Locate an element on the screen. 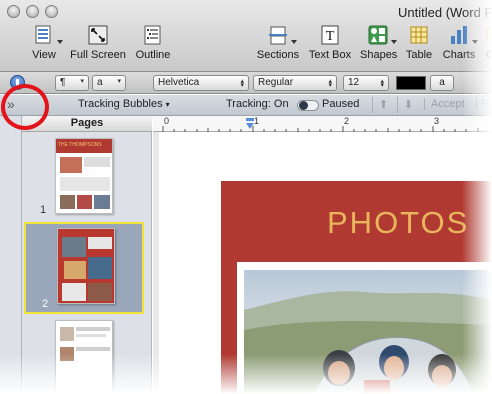  toolbar-table-button: Table is located at coordinates (419, 44).